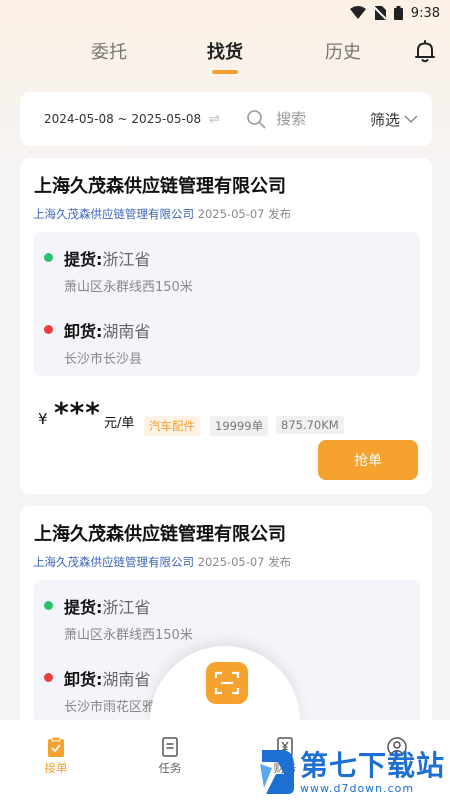 Image resolution: width=450 pixels, height=800 pixels. I want to click on nav-tasks-label: 任务, so click(170, 768).